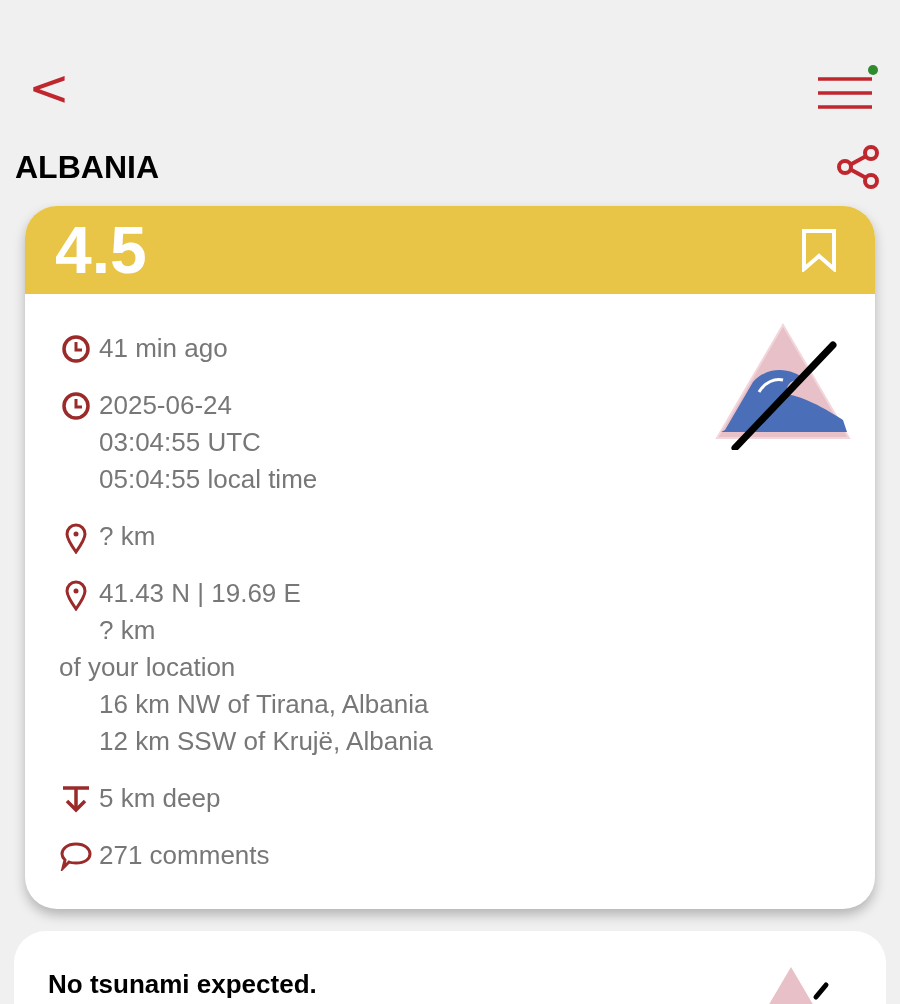  I want to click on detail-text: of your location, so click(147, 667).